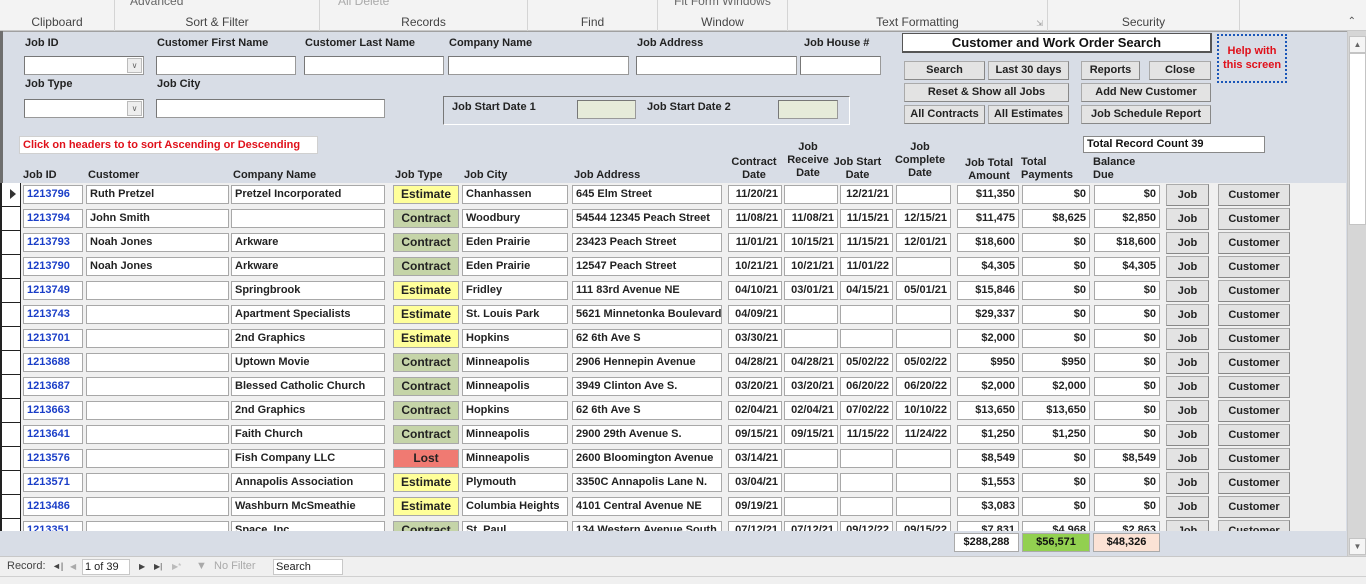 The width and height of the screenshot is (1366, 584). Describe the element at coordinates (988, 242) in the screenshot. I see `total-amount-cell: $18,600` at that location.